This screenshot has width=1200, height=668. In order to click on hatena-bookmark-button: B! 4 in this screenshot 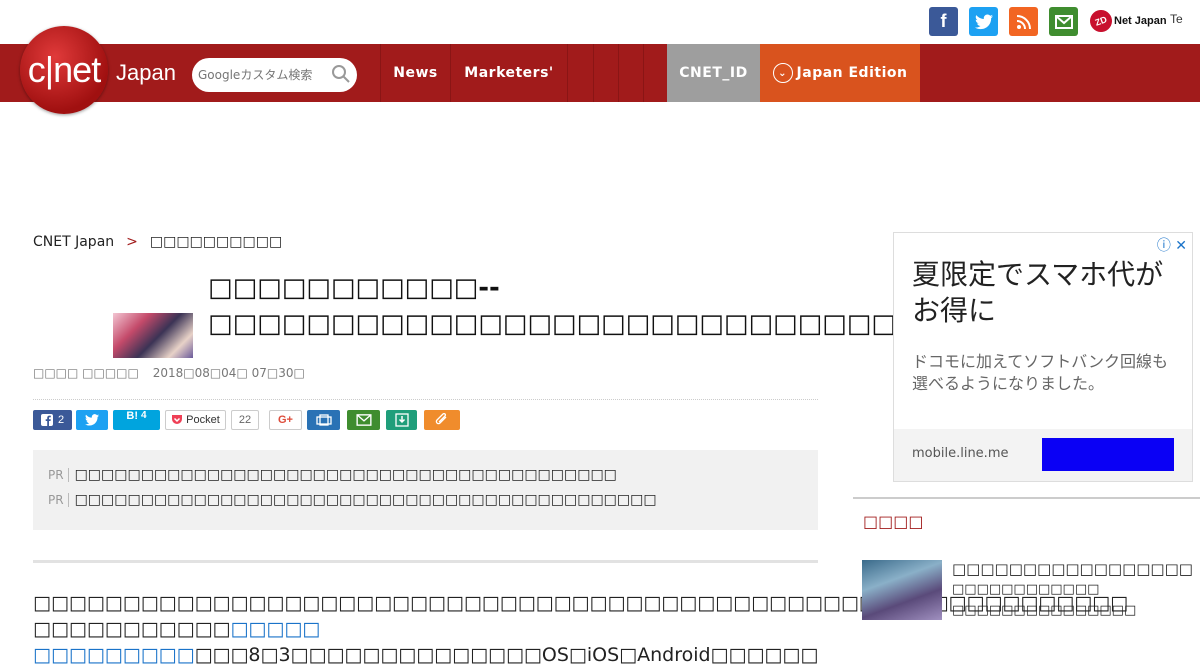, I will do `click(136, 420)`.